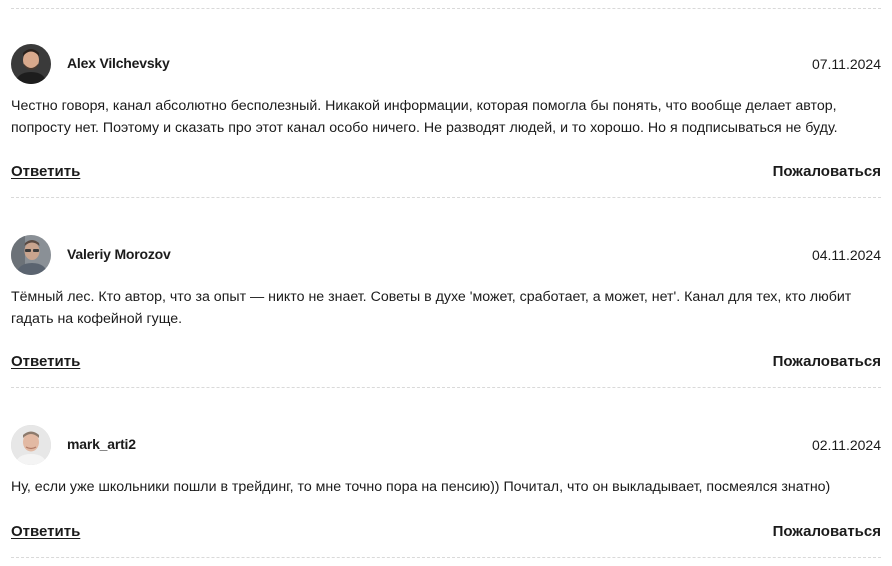 The image size is (892, 566). Describe the element at coordinates (119, 254) in the screenshot. I see `comment-author: Valeriy Morozov` at that location.